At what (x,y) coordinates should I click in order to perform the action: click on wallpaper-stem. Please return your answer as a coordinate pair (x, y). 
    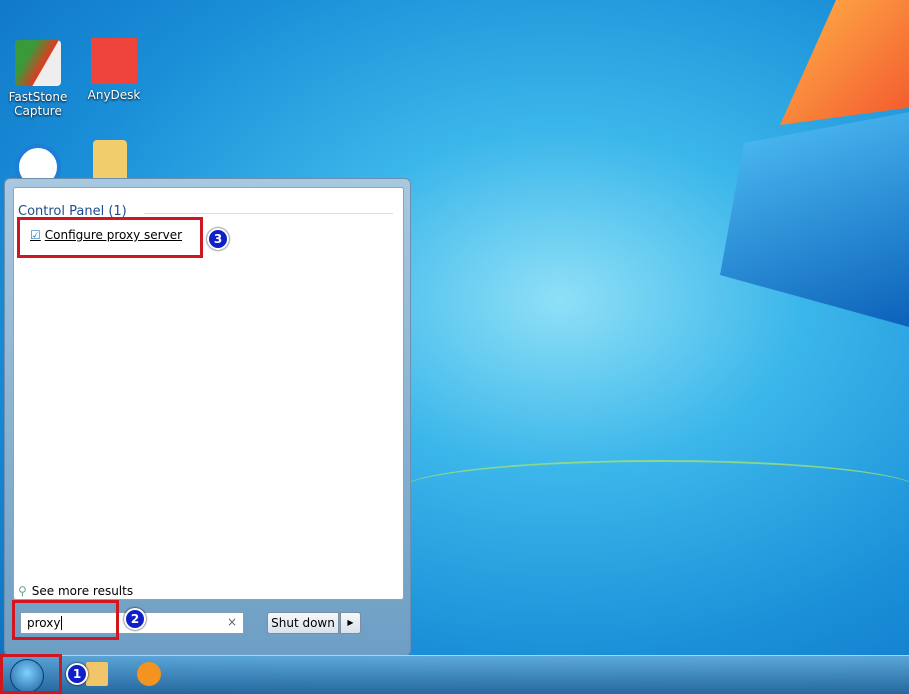
    Looking at the image, I should click on (654, 490).